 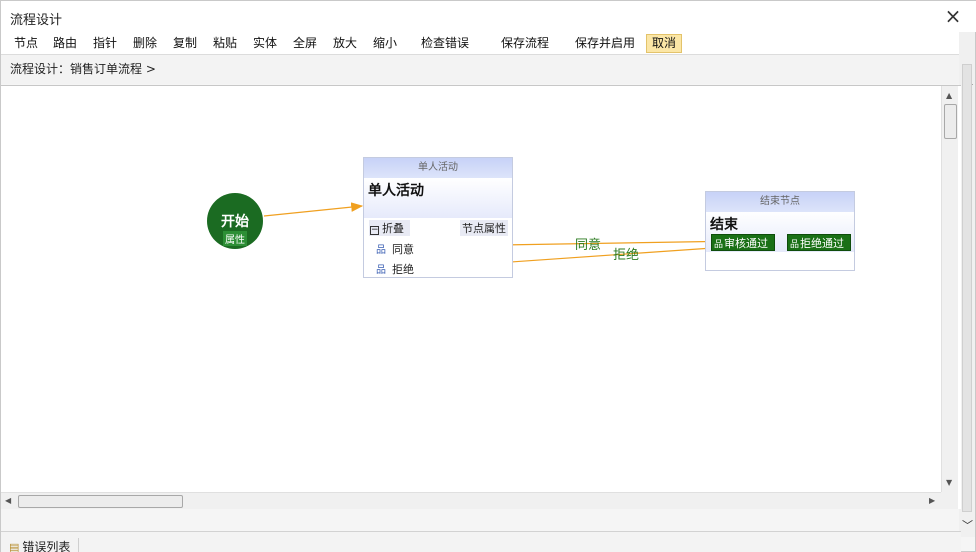 What do you see at coordinates (105, 43) in the screenshot?
I see `toolbar-pointer-button: 指针` at bounding box center [105, 43].